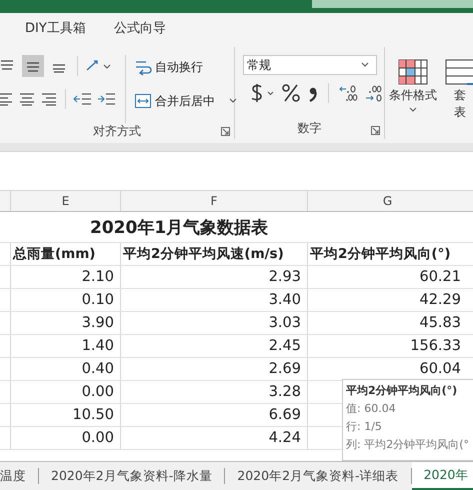 This screenshot has height=490, width=473. I want to click on sheet-title: 2020年1月气象数据表, so click(179, 227).